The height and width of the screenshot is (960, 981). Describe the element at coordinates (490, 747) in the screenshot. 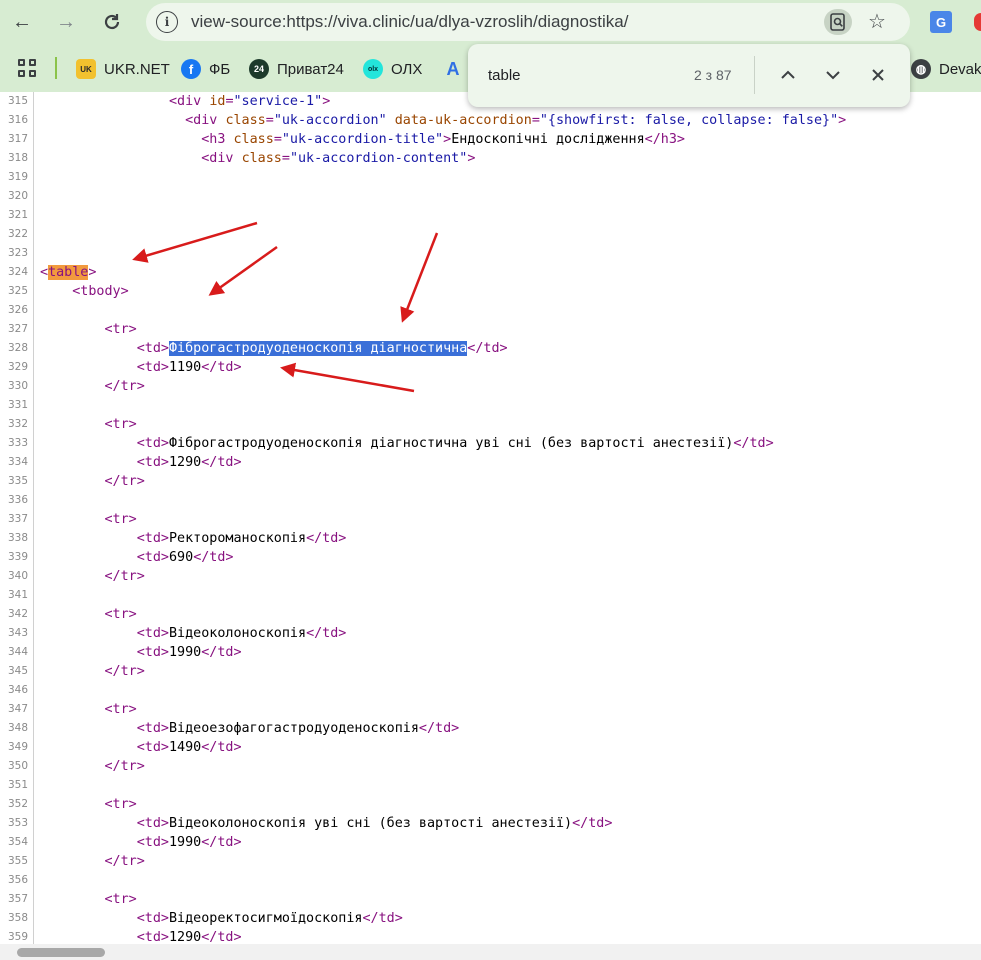

I see `source-line: 349 <td>1490</td>` at that location.